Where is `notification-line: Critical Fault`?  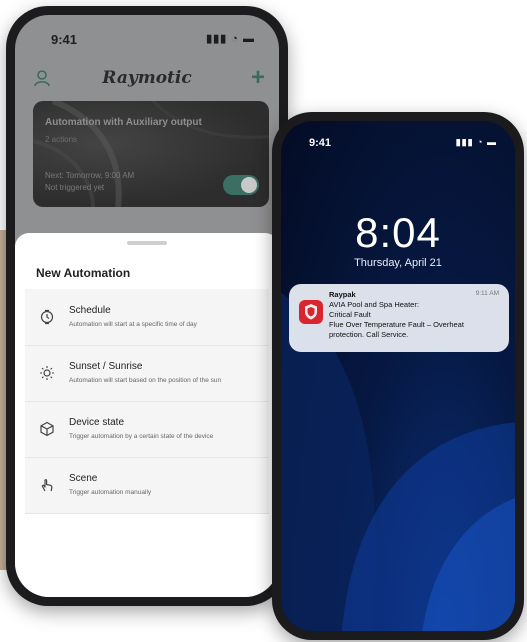 notification-line: Critical Fault is located at coordinates (350, 314).